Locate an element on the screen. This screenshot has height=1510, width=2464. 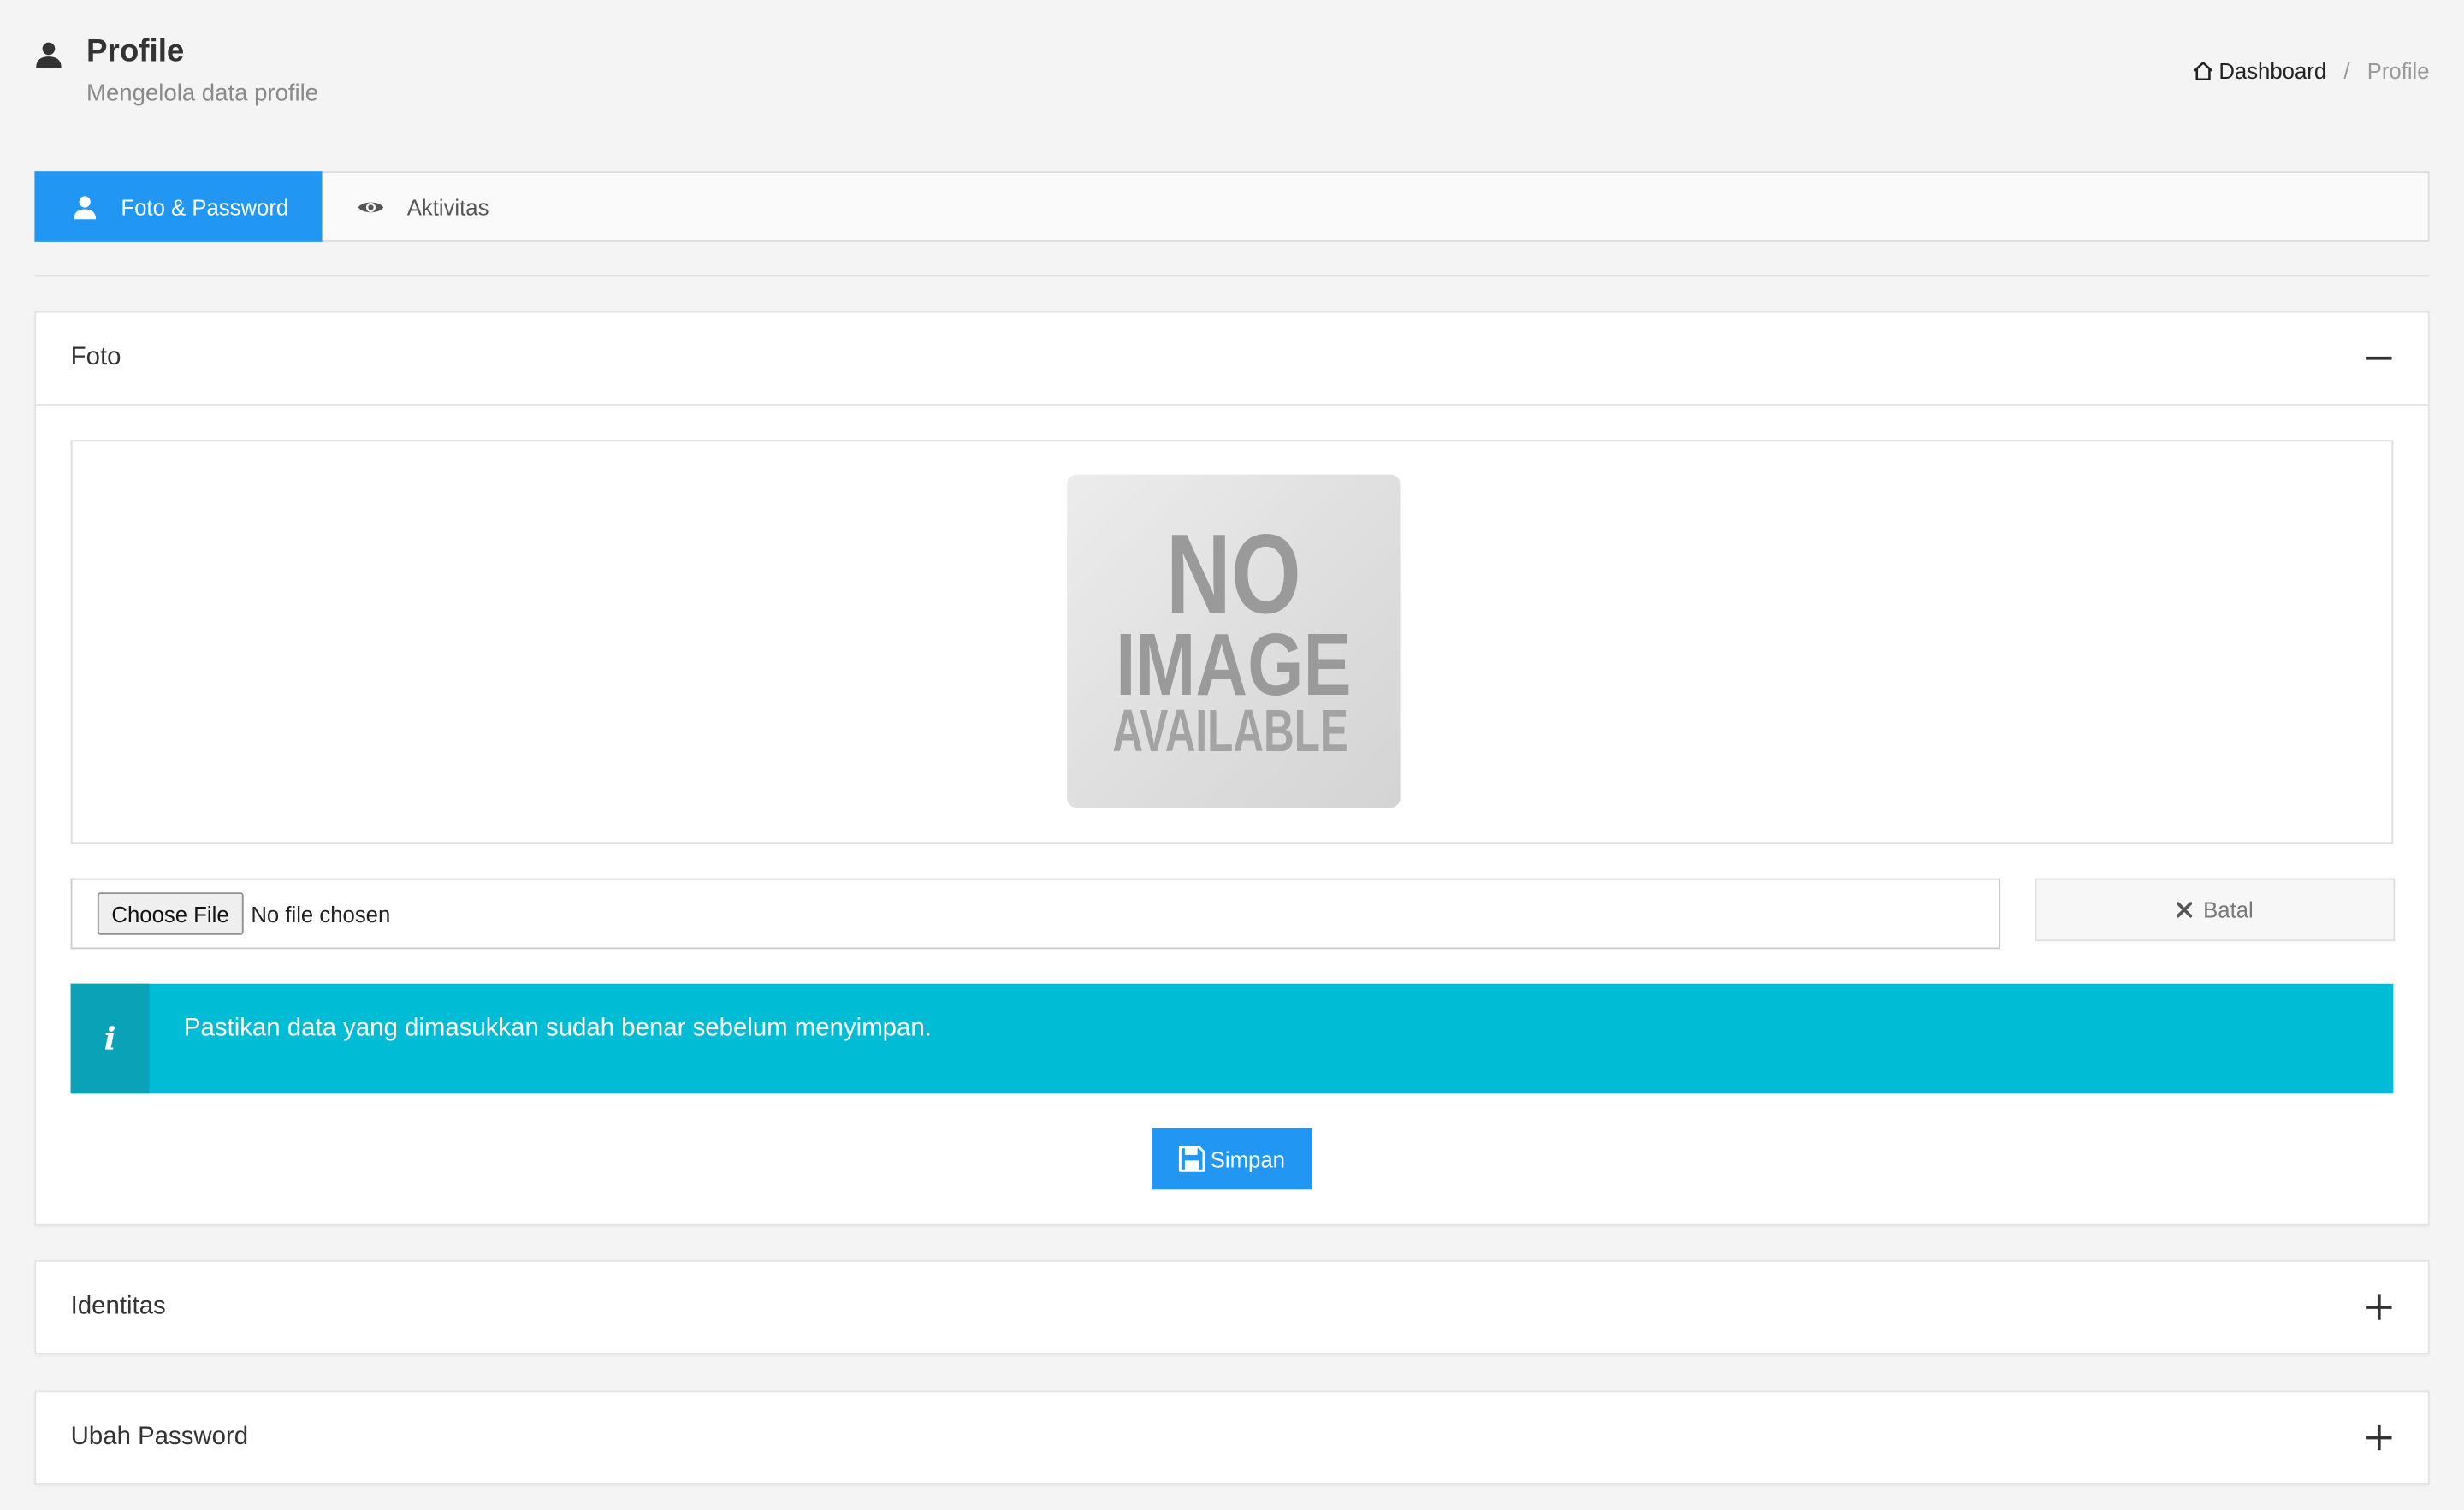
tab-label: Aktivitas is located at coordinates (447, 206).